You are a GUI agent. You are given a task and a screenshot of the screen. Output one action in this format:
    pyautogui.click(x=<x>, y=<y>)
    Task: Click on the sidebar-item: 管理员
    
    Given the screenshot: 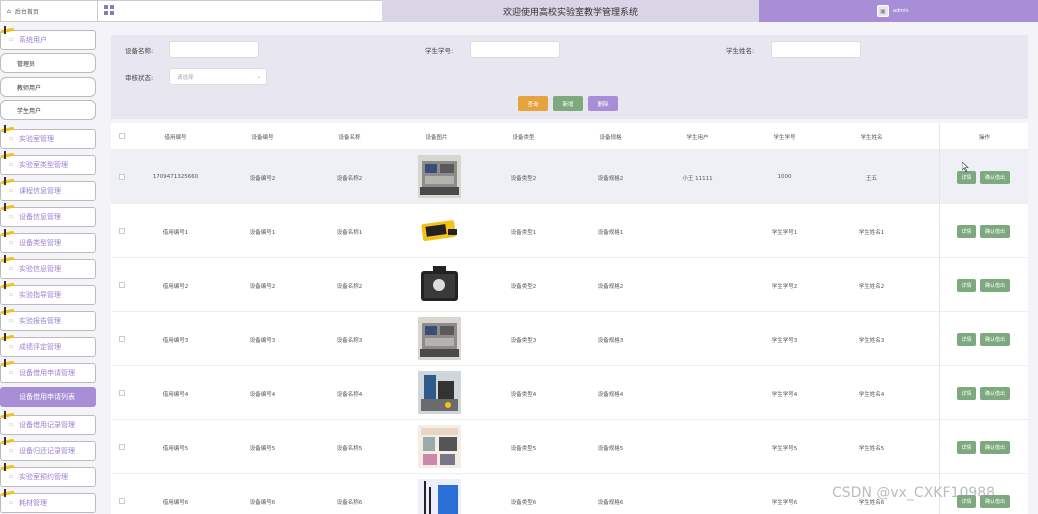 What is the action you would take?
    pyautogui.click(x=48, y=63)
    